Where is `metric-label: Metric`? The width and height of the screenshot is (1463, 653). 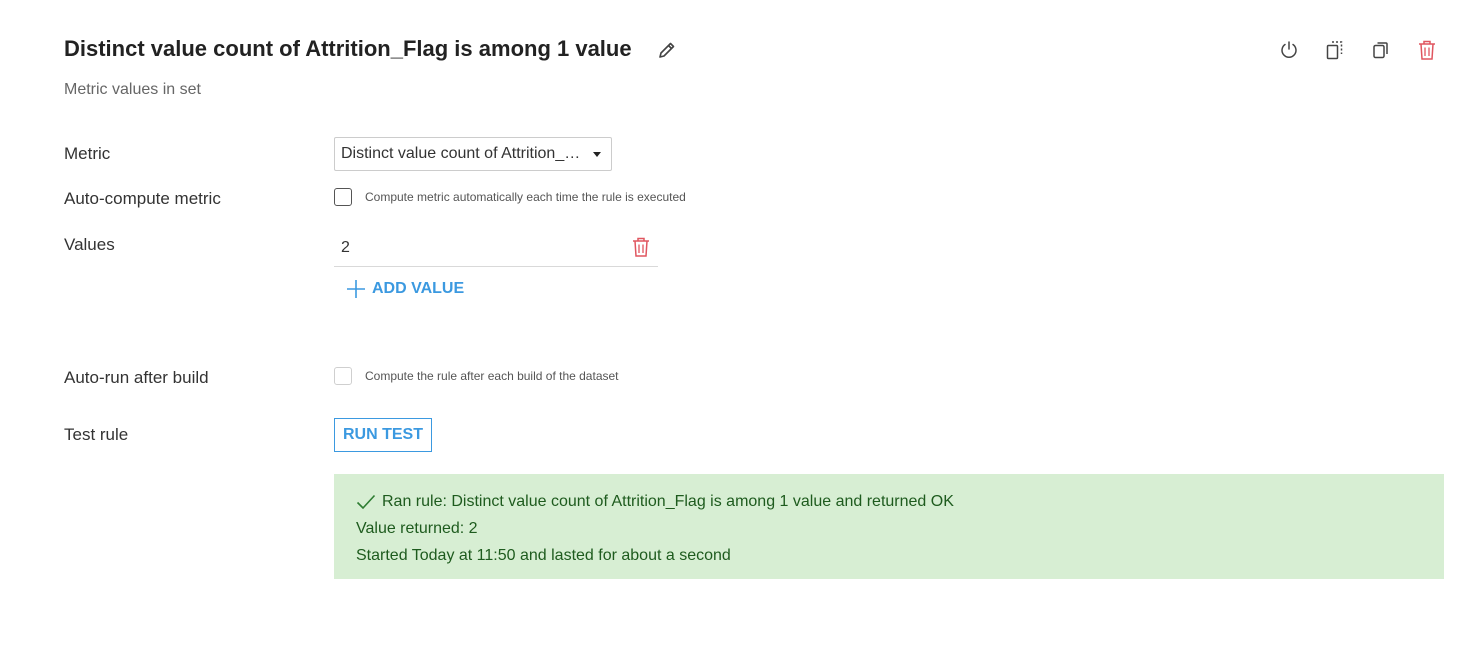 metric-label: Metric is located at coordinates (87, 153).